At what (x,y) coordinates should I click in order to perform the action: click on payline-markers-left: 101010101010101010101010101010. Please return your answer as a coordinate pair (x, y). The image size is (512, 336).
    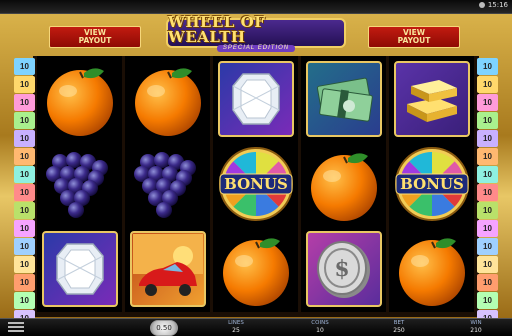
    Looking at the image, I should click on (24, 192).